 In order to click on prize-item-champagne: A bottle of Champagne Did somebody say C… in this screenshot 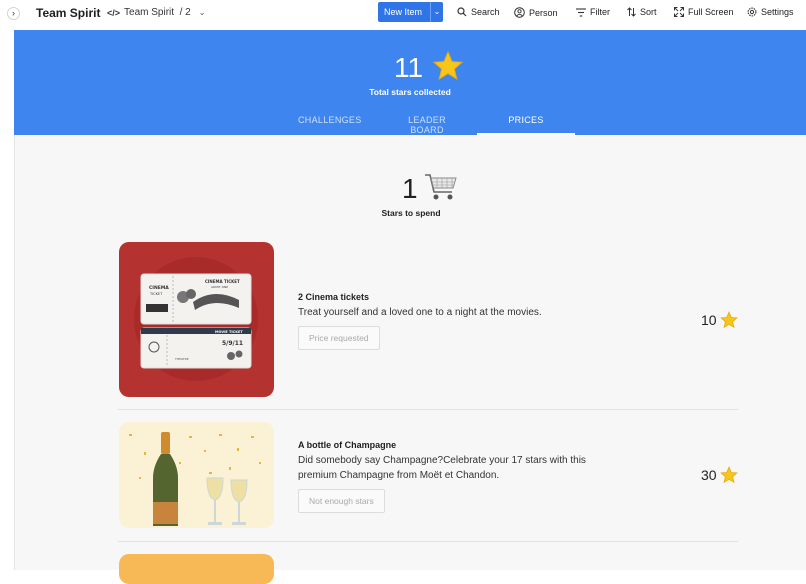, I will do `click(428, 476)`.